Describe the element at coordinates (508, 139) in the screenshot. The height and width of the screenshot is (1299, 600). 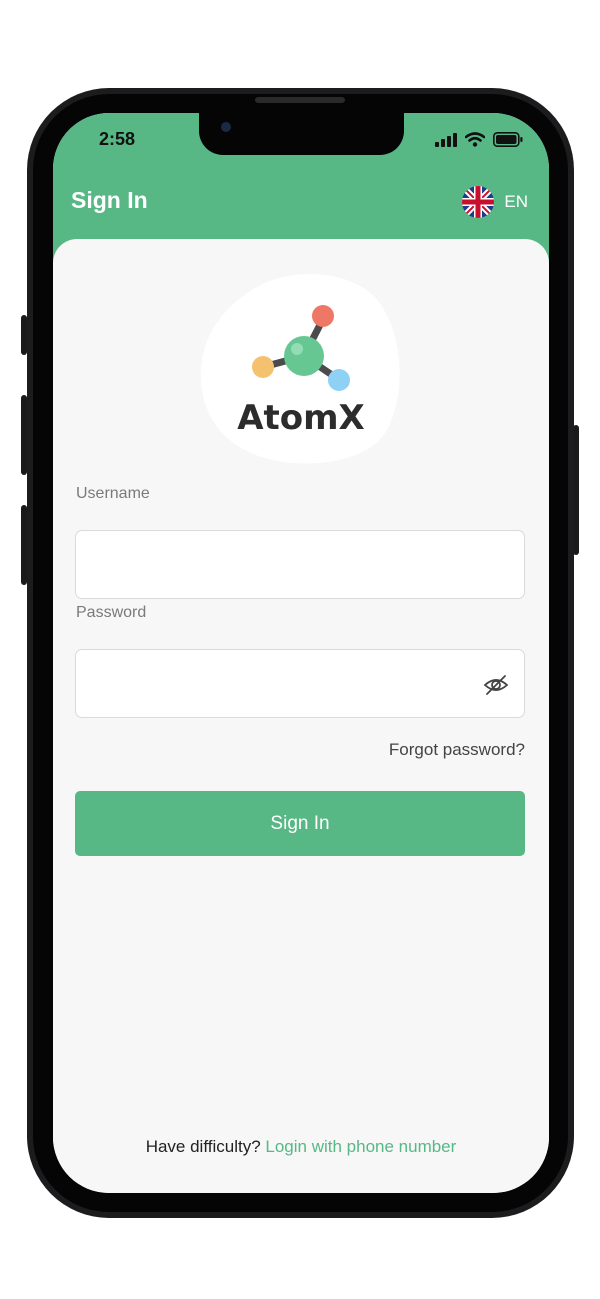
I see `battery-icon` at that location.